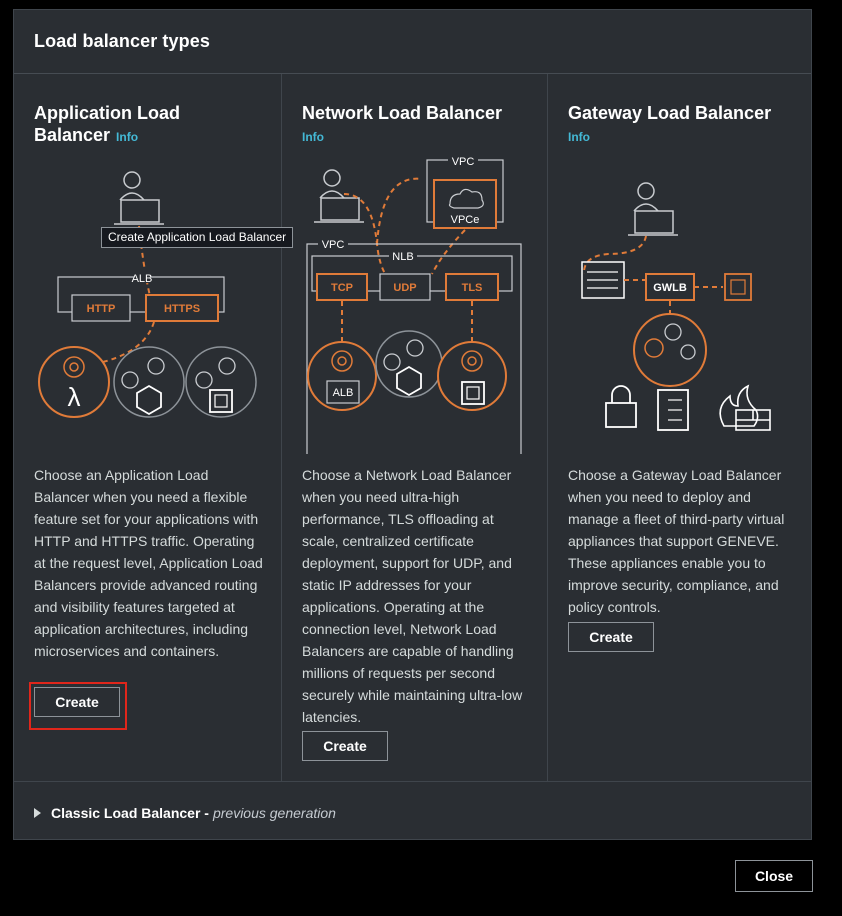 This screenshot has width=842, height=916. I want to click on alb-https-label: HTTPS, so click(182, 309).